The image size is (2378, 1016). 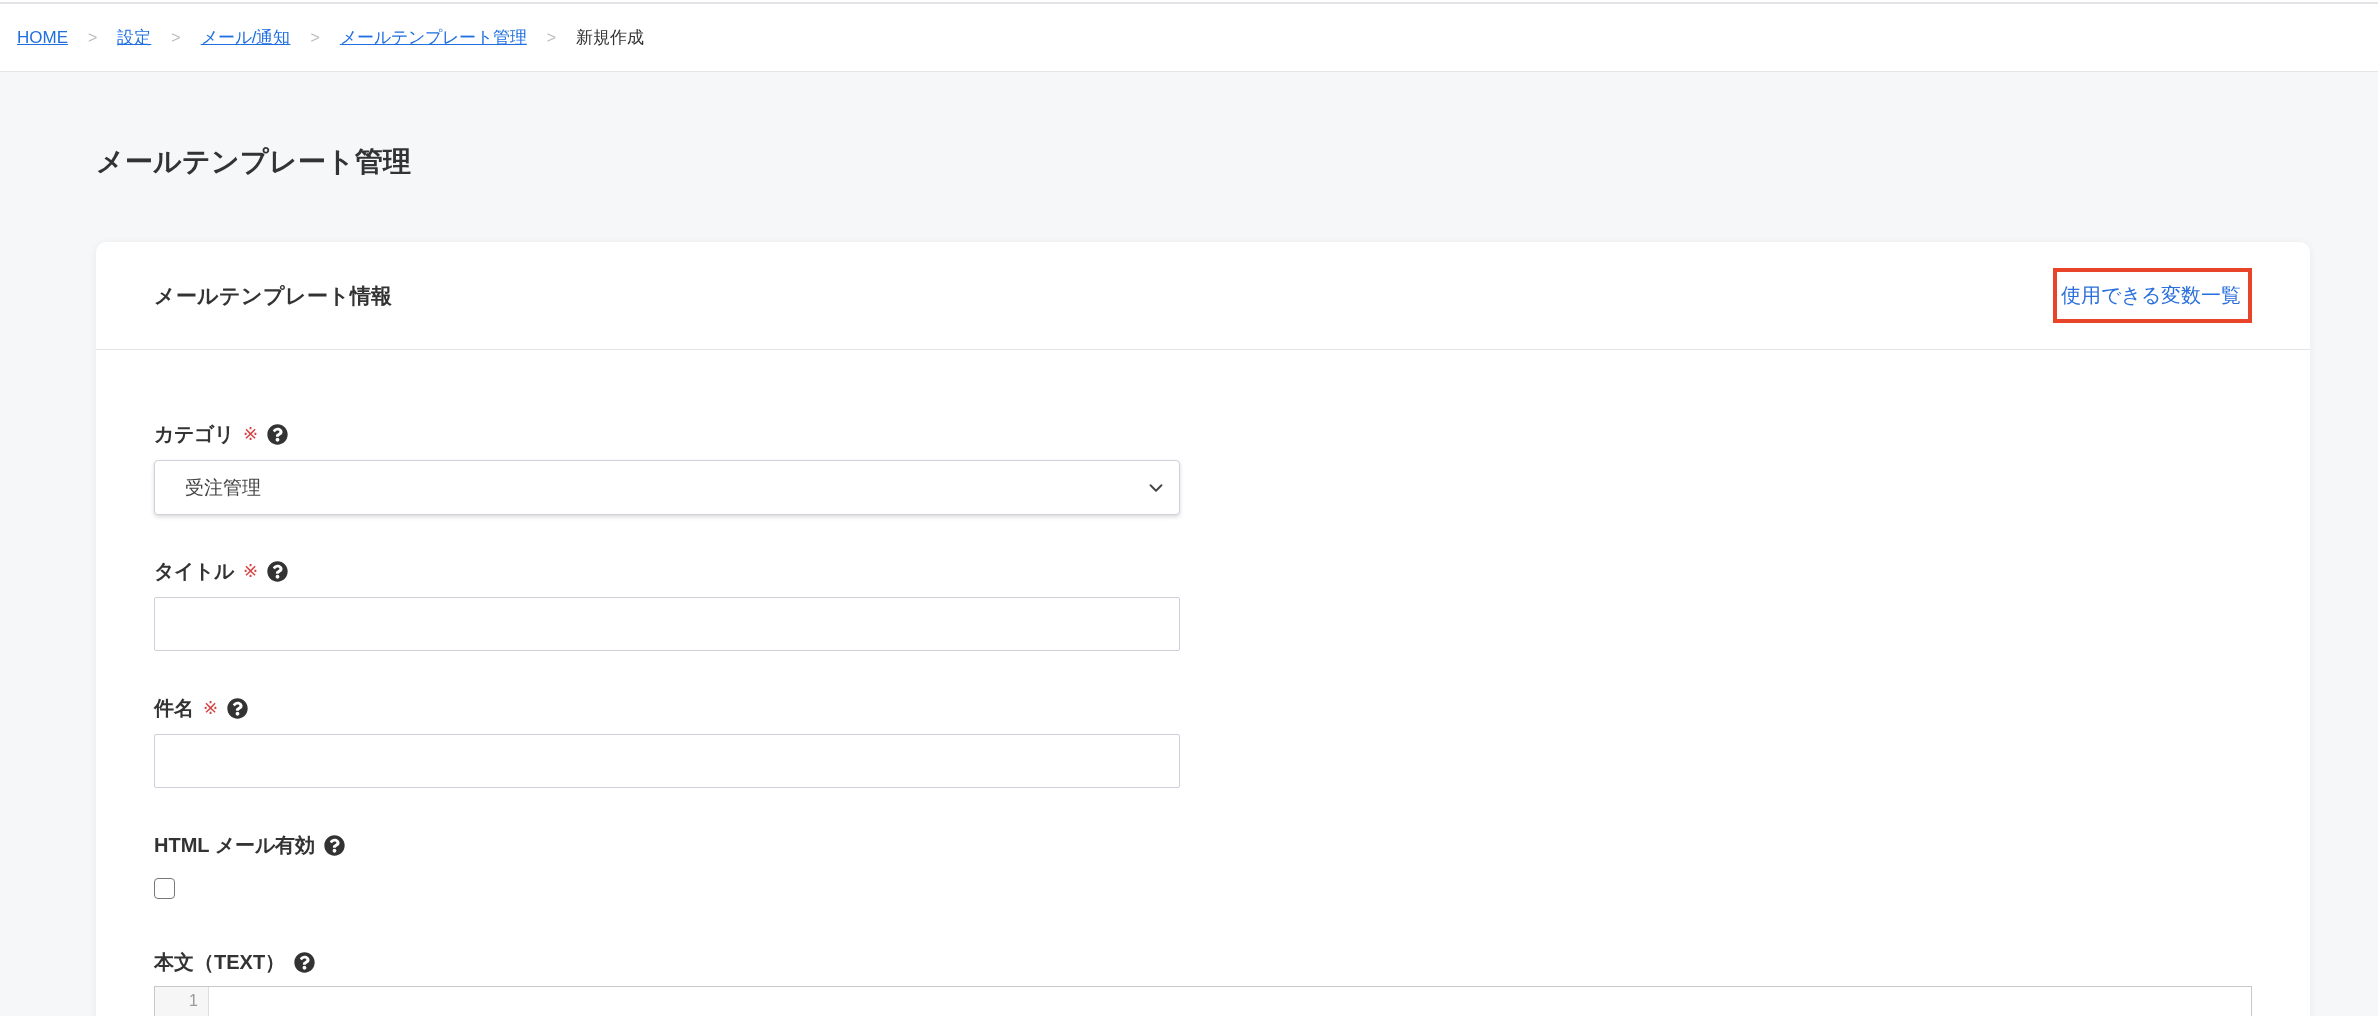 I want to click on line-number: 1, so click(x=193, y=1001).